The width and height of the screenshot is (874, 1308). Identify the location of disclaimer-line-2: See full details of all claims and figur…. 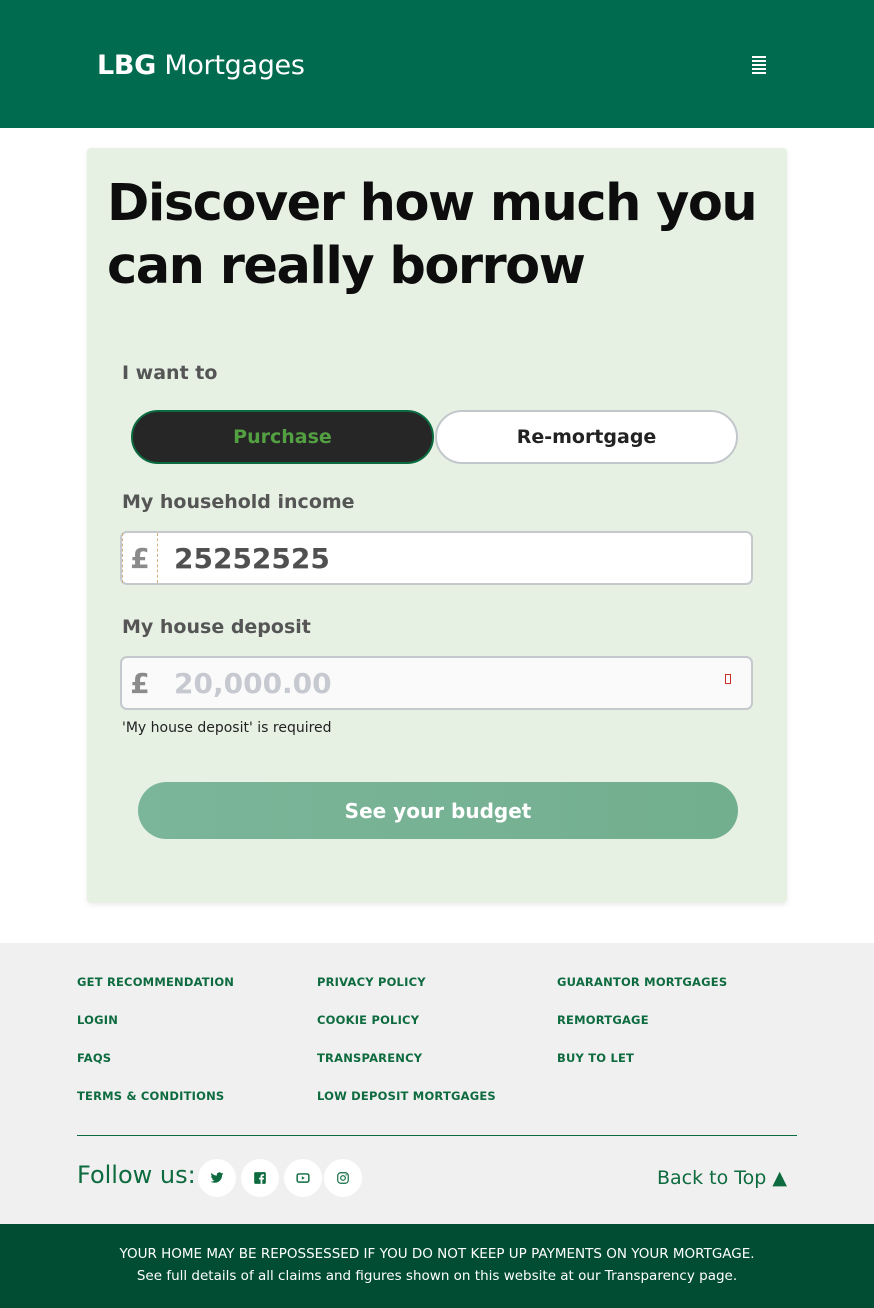
(437, 1276).